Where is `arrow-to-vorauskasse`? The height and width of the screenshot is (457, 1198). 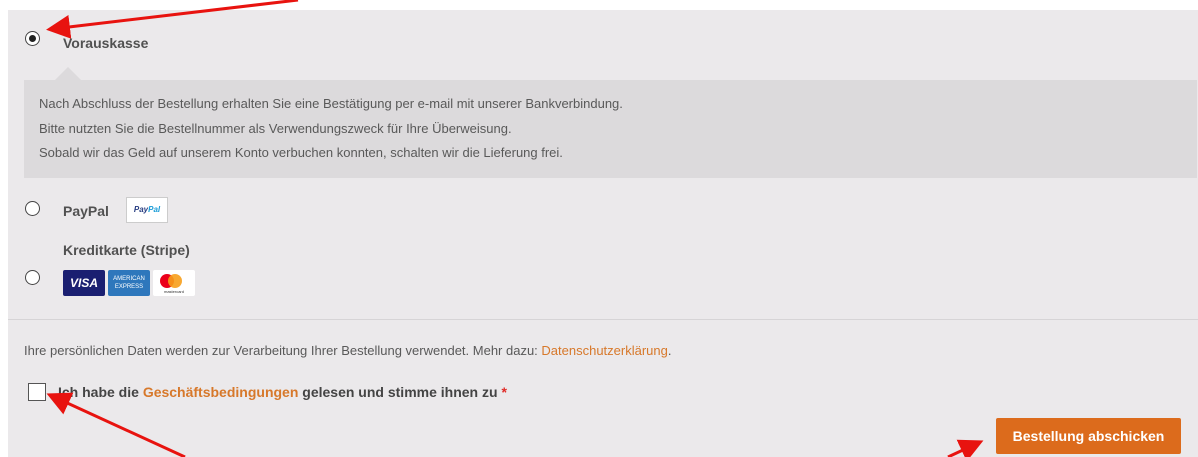
arrow-to-vorauskasse is located at coordinates (172, 19).